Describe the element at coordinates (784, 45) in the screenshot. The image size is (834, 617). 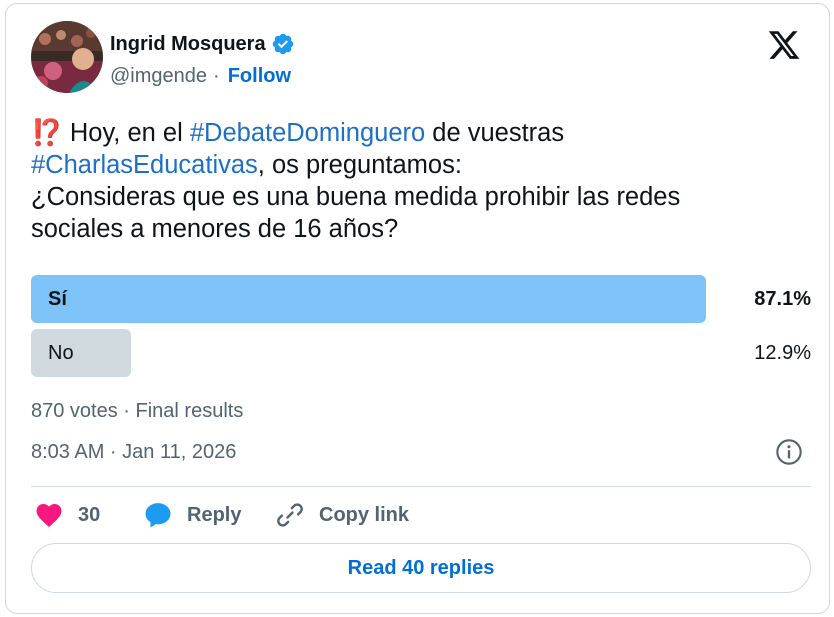
I see `x-logo-icon` at that location.